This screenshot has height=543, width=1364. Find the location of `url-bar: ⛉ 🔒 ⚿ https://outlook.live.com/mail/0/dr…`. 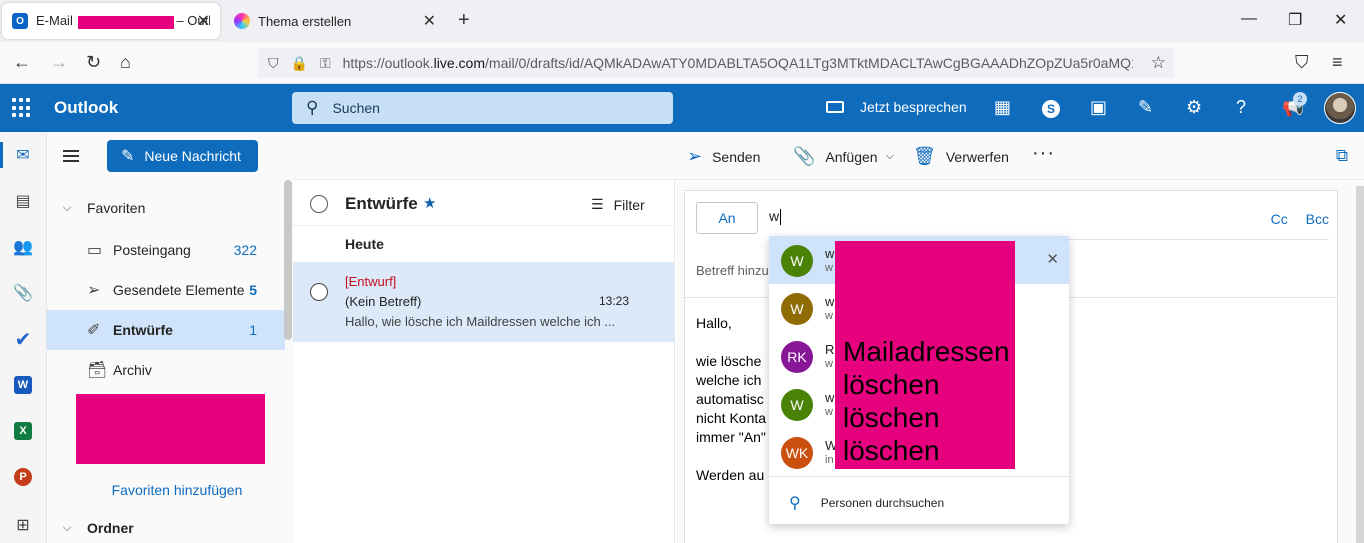

url-bar: ⛉ 🔒 ⚿ https://outlook.live.com/mail/0/dr… is located at coordinates (716, 63).